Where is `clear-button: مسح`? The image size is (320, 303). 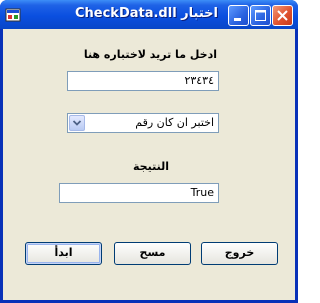
clear-button: مسح is located at coordinates (152, 253).